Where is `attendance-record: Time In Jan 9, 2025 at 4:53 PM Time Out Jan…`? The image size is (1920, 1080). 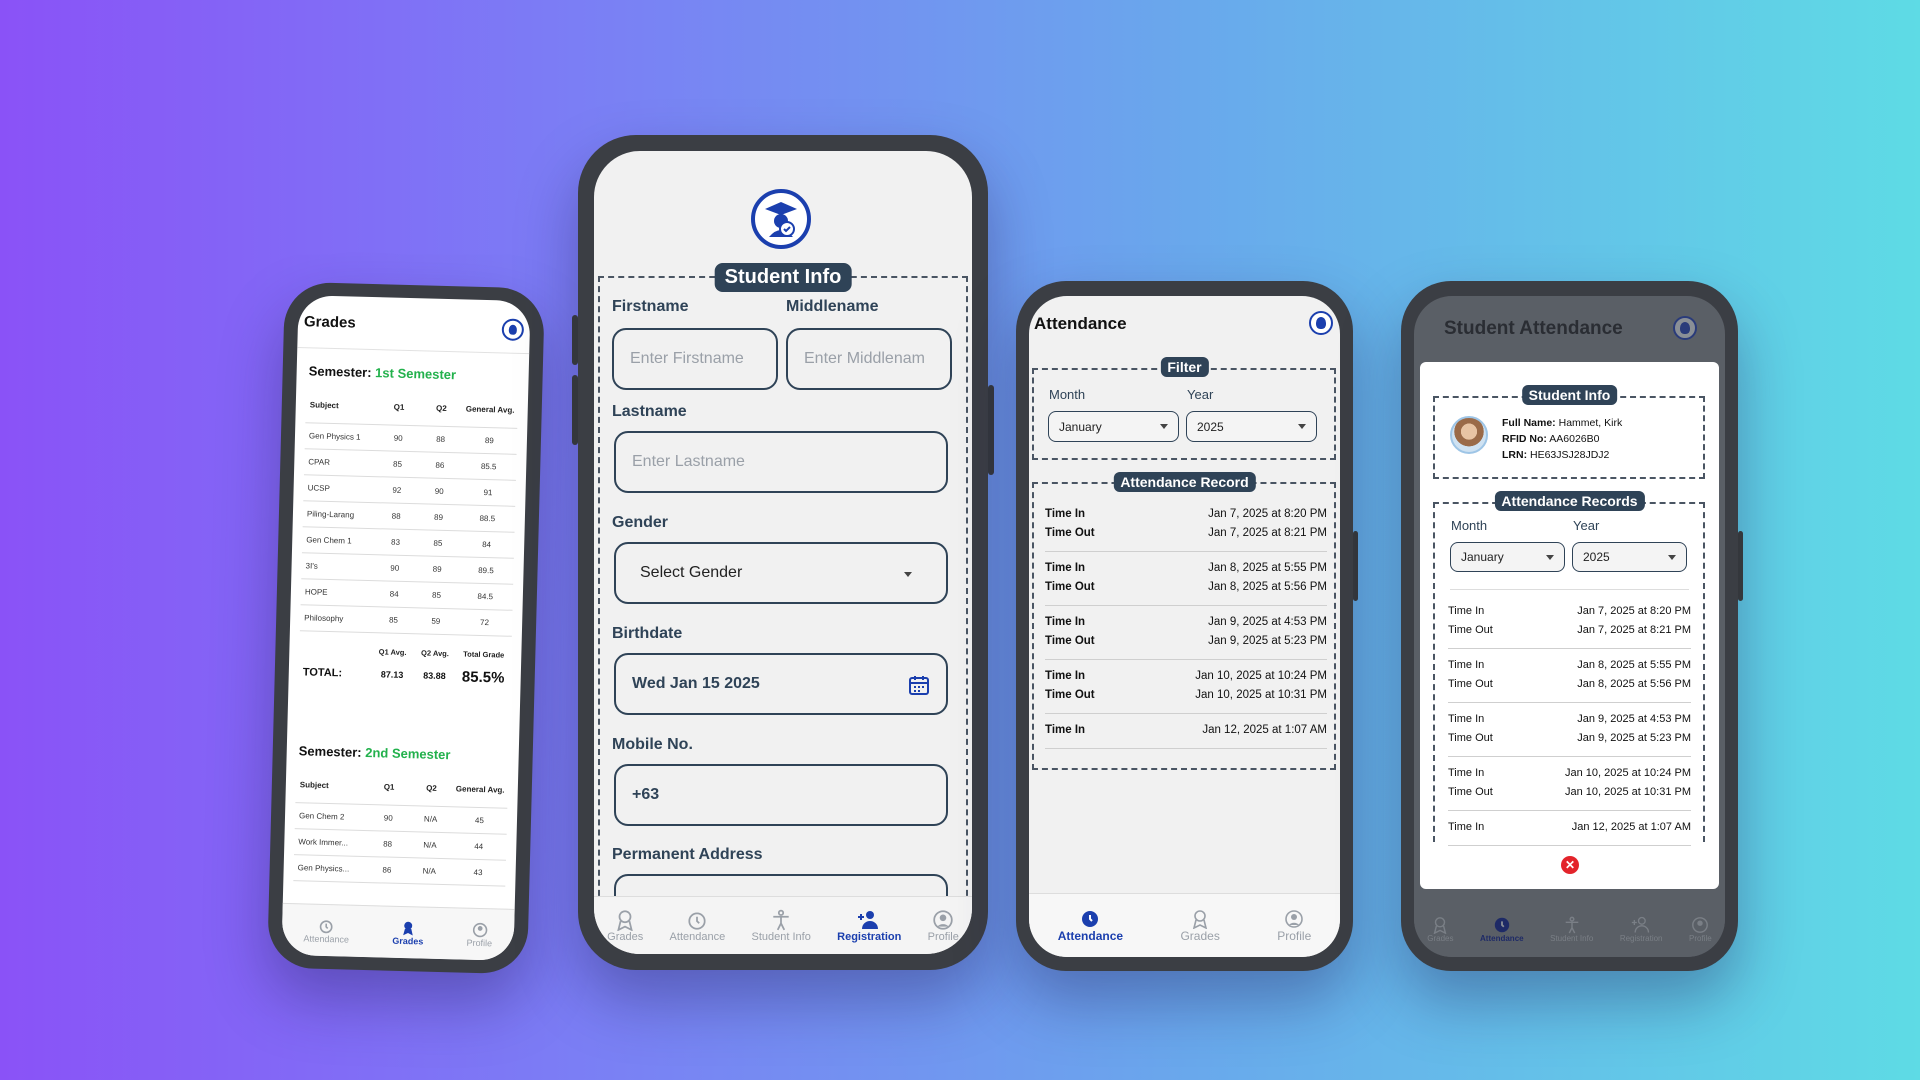 attendance-record: Time In Jan 9, 2025 at 4:53 PM Time Out Jan… is located at coordinates (1569, 730).